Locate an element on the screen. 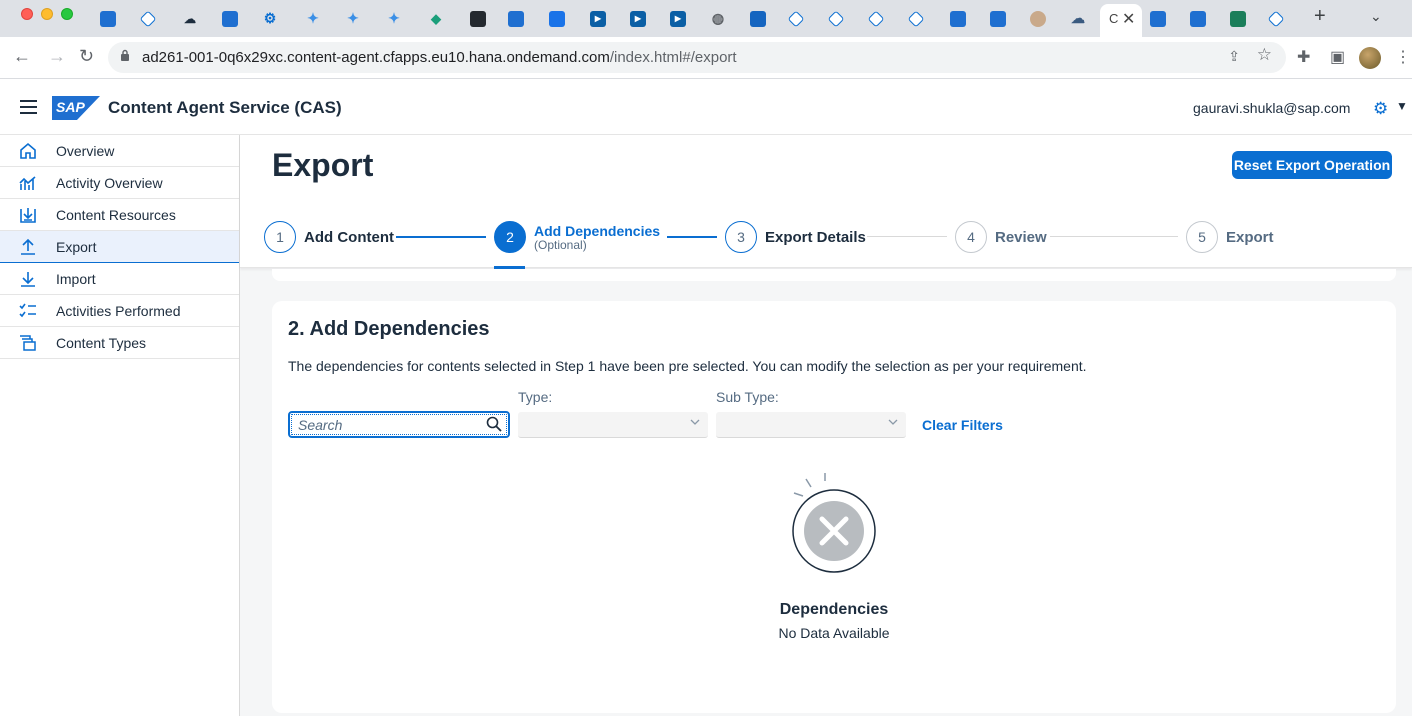 The image size is (1412, 716). step-label: Export Details is located at coordinates (815, 237).